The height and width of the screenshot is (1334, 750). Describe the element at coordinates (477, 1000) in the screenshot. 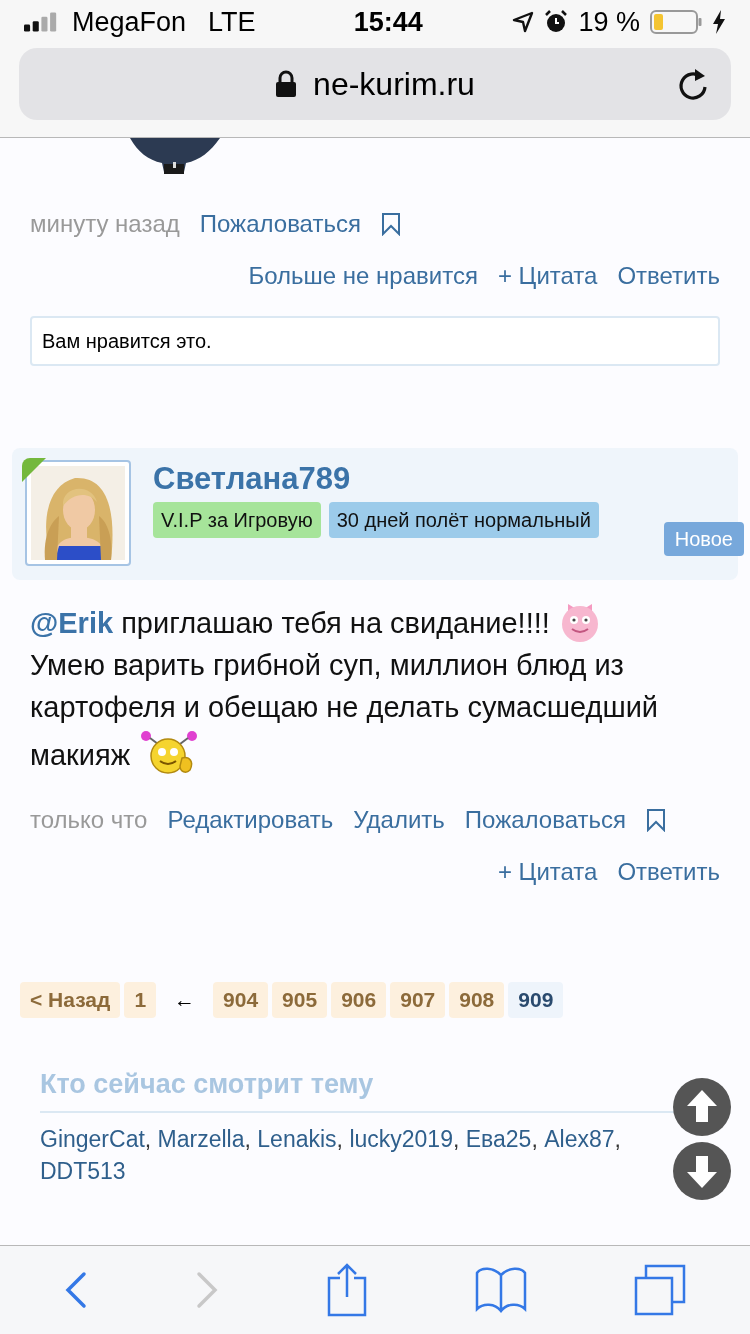

I see `page-link: 908` at that location.